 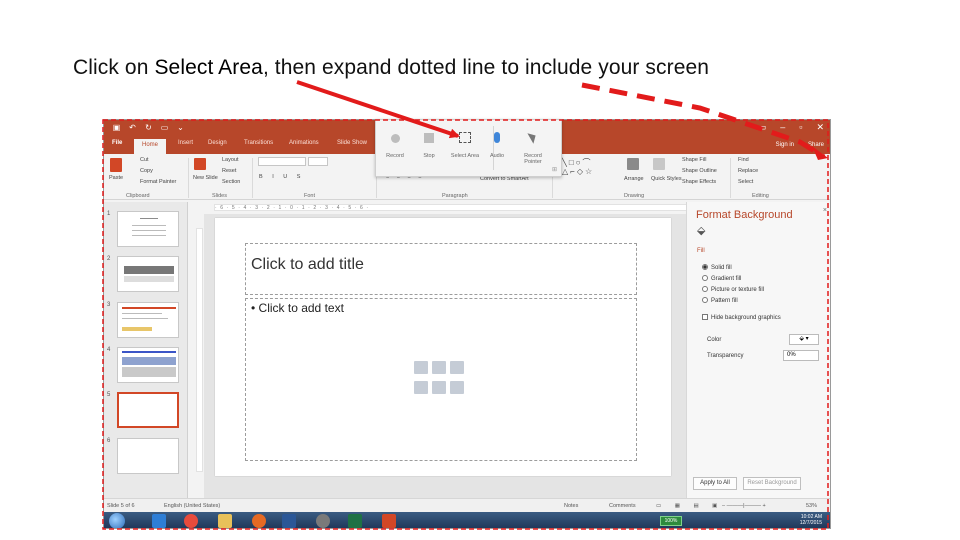 What do you see at coordinates (205, 178) in the screenshot?
I see `new-slide-button: New Slide` at bounding box center [205, 178].